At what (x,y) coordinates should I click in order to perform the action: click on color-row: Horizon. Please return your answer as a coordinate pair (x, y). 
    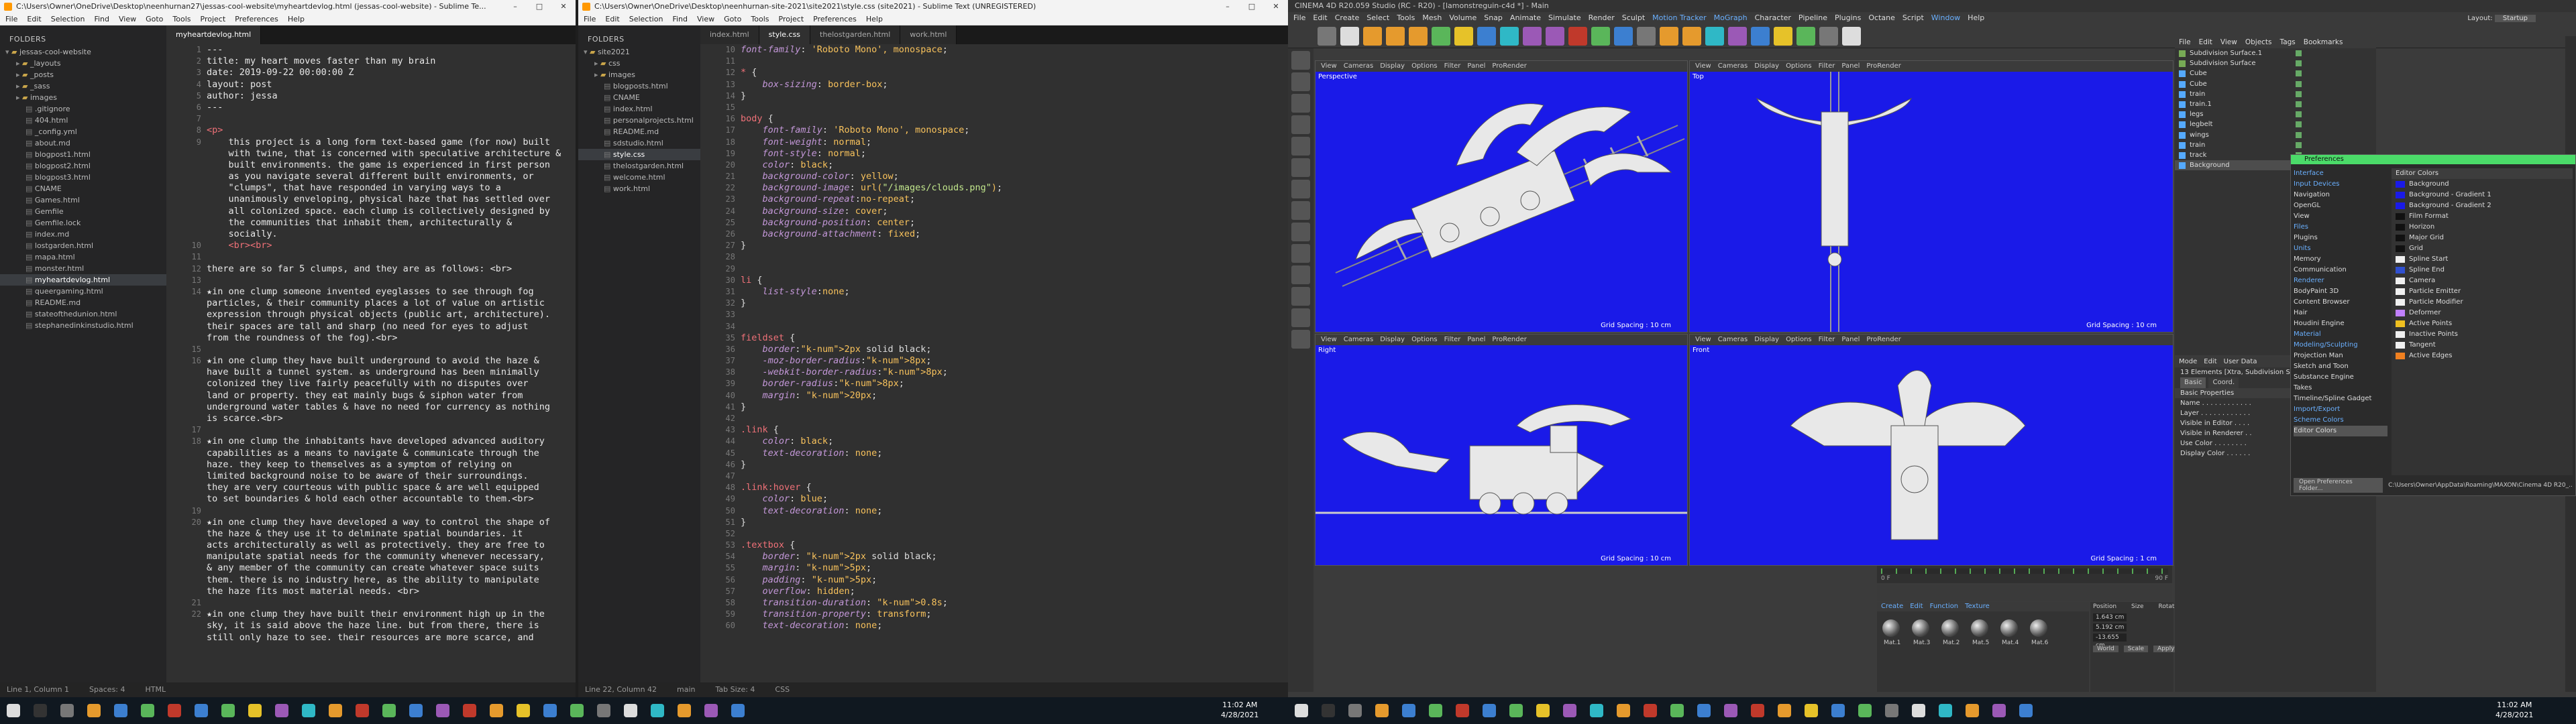
    Looking at the image, I should click on (2482, 227).